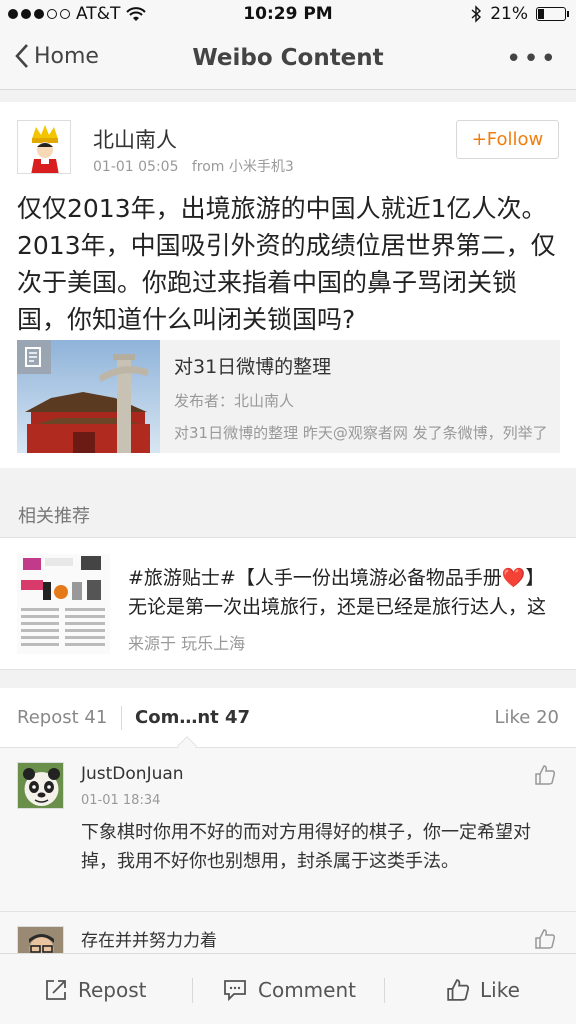 The height and width of the screenshot is (1024, 576). What do you see at coordinates (63, 604) in the screenshot?
I see `related-thumbnail` at bounding box center [63, 604].